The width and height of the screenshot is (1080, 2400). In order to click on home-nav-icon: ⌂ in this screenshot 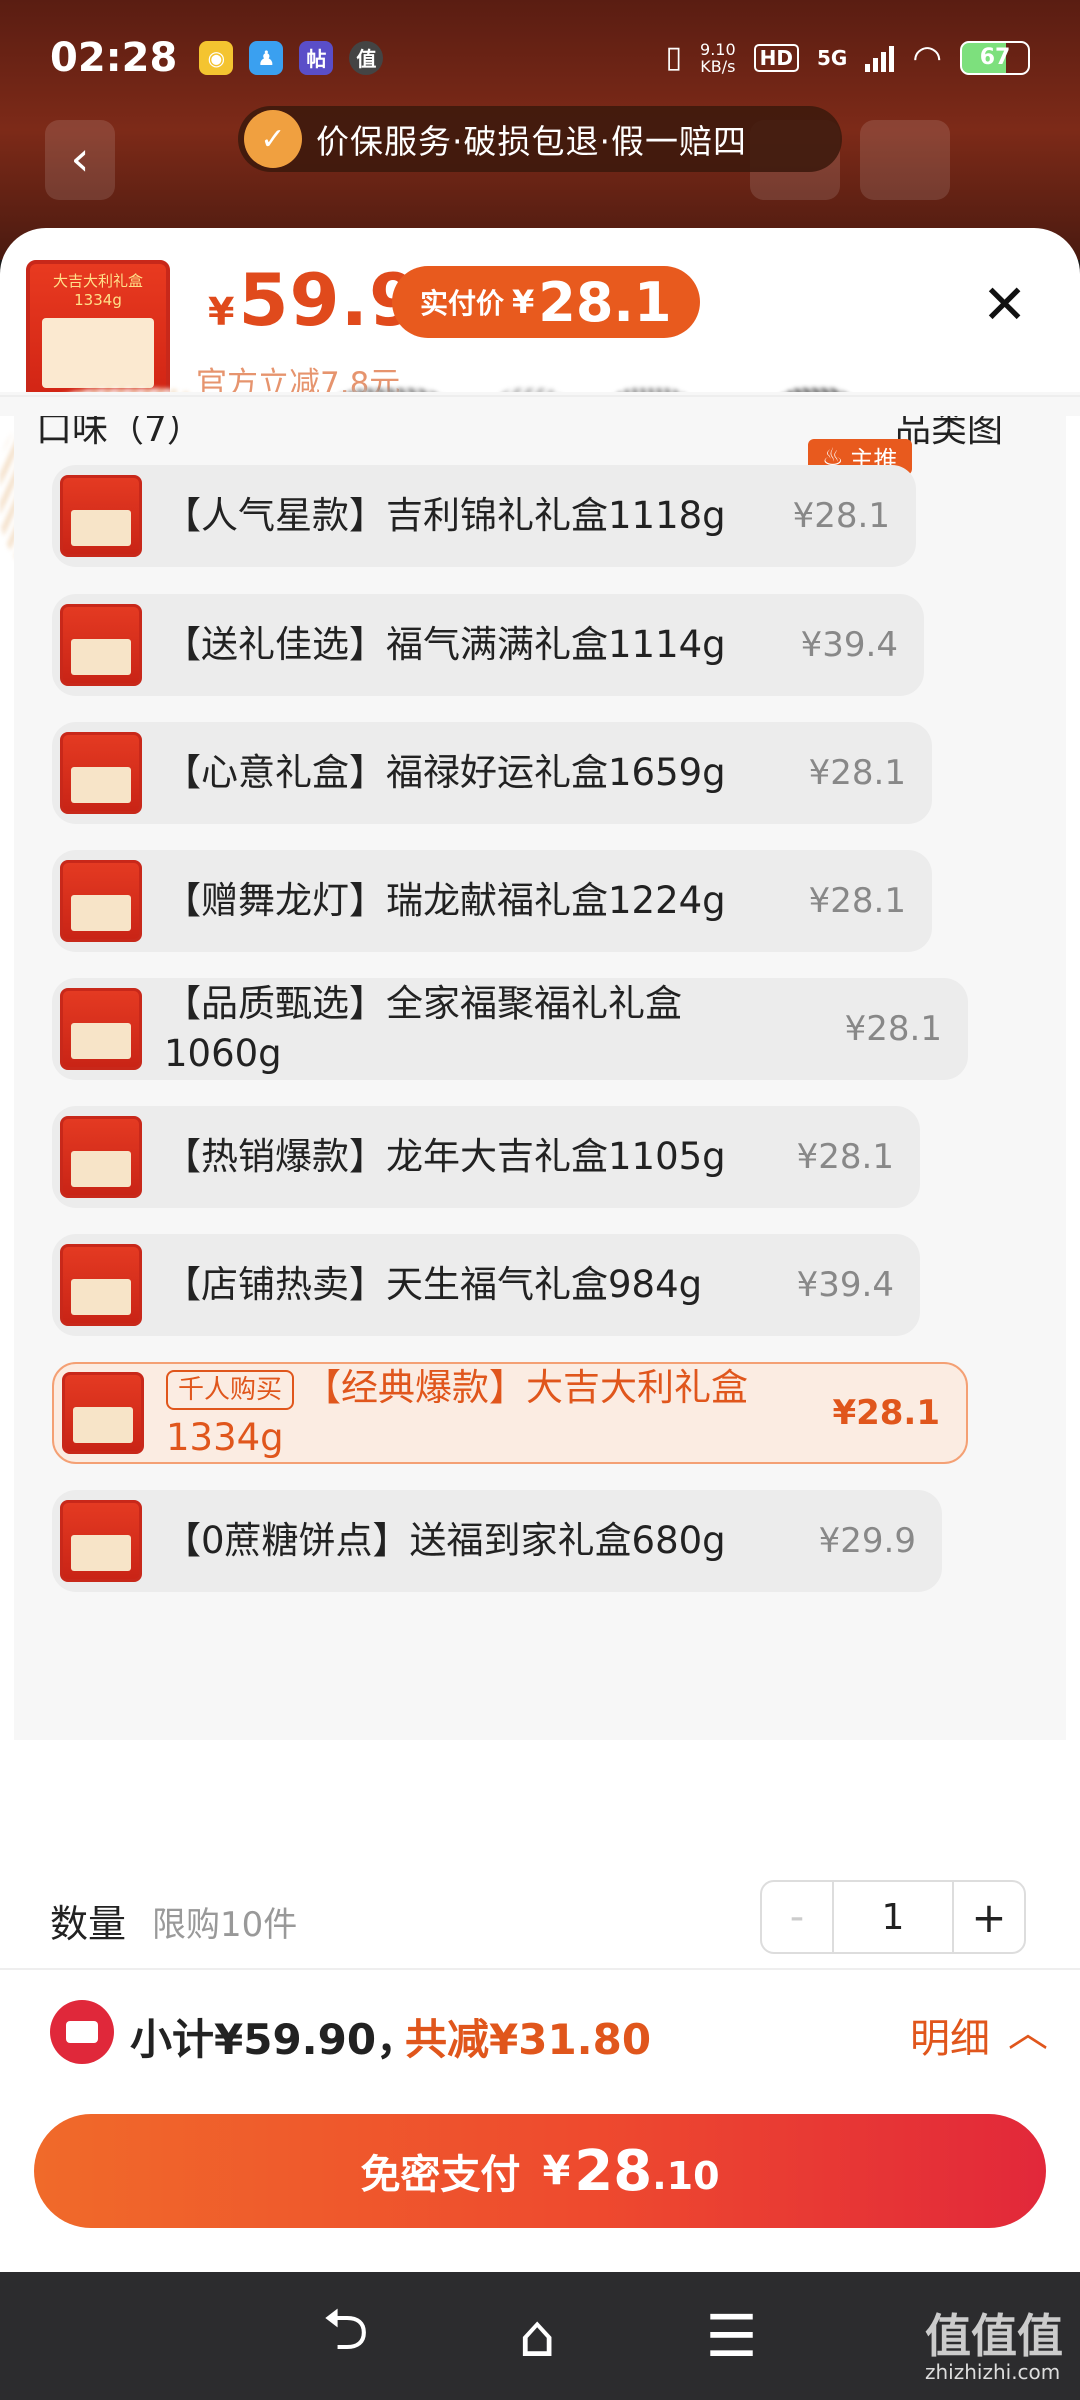, I will do `click(537, 2336)`.